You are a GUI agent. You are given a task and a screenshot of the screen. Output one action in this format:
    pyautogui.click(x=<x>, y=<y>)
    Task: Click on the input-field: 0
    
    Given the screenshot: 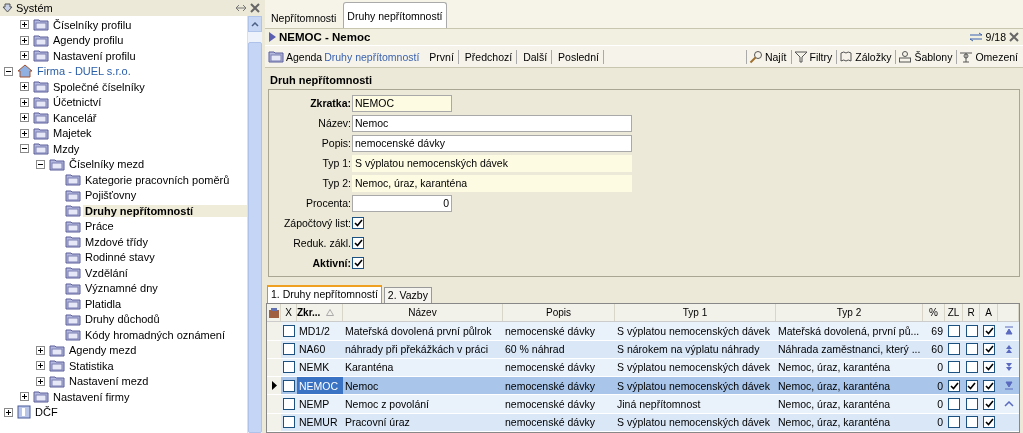 What is the action you would take?
    pyautogui.click(x=402, y=203)
    